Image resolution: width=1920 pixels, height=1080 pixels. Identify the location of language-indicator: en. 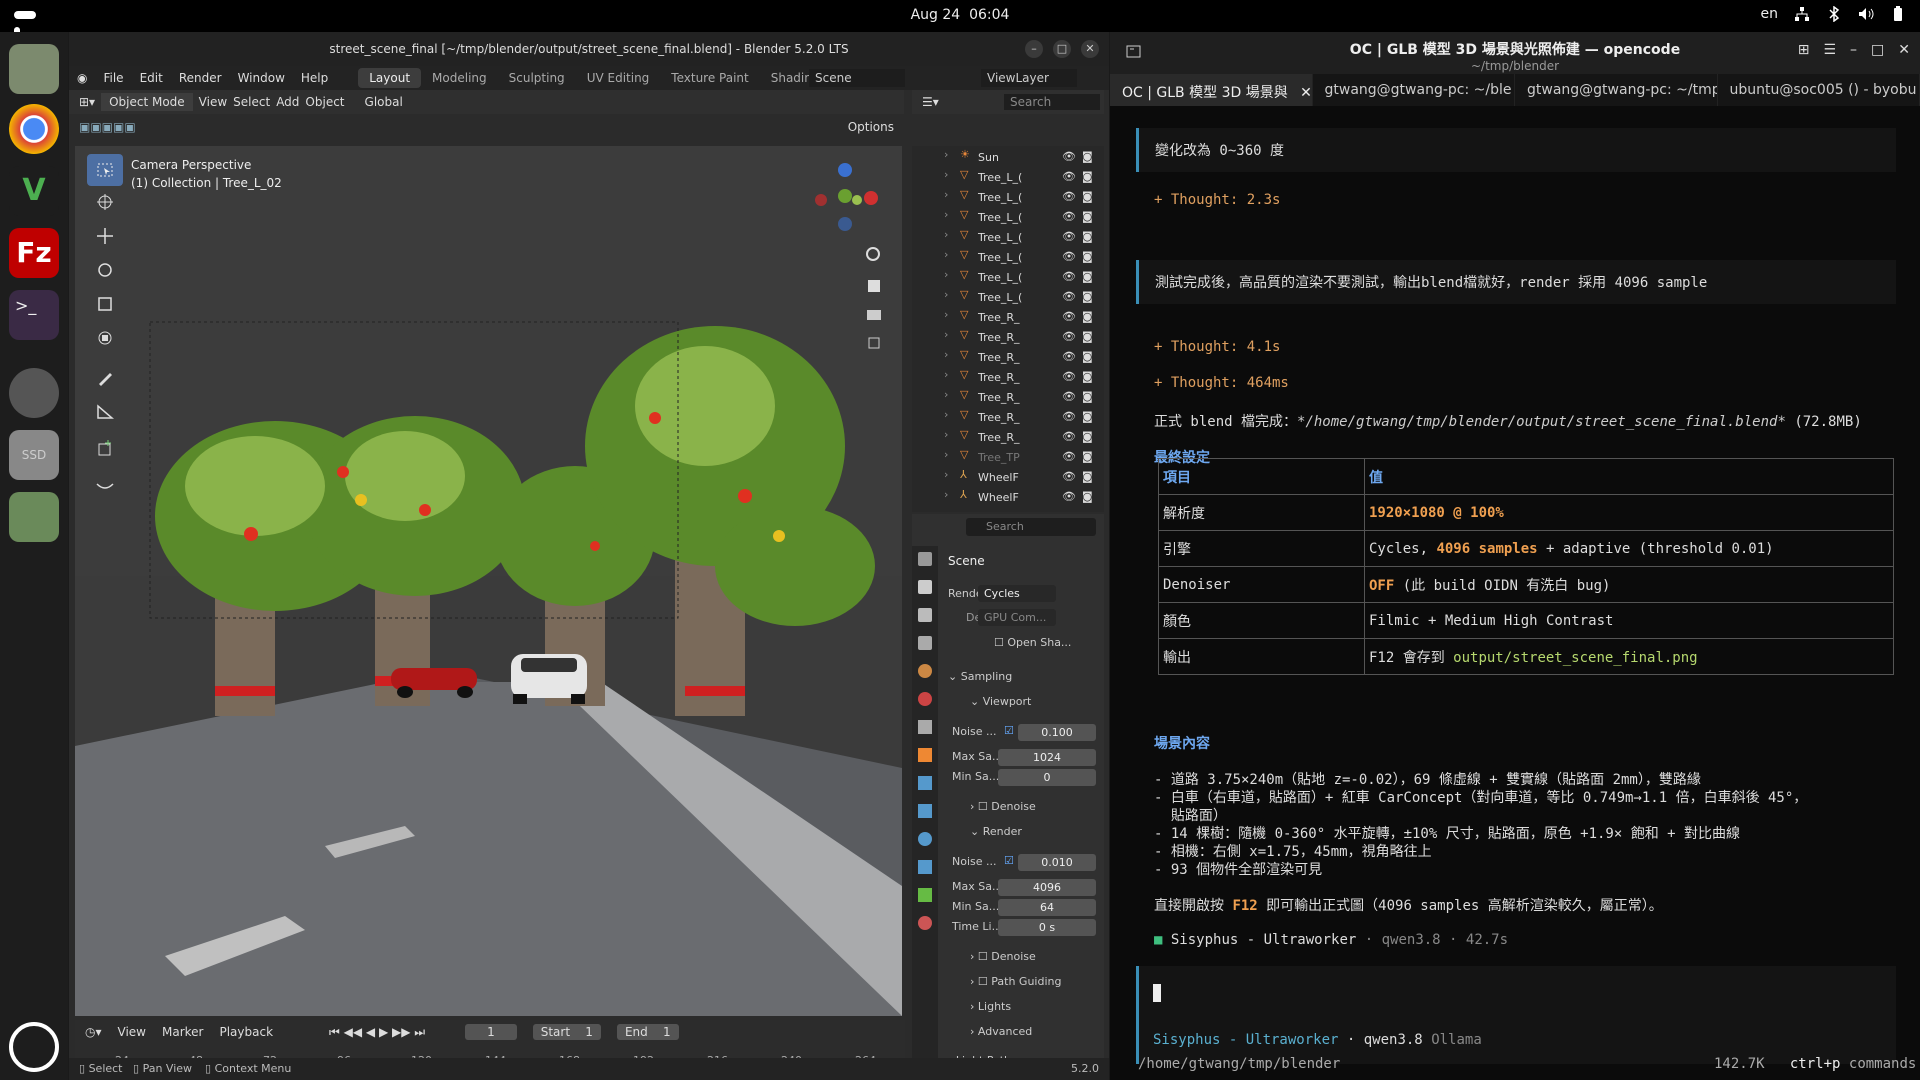
(1770, 14).